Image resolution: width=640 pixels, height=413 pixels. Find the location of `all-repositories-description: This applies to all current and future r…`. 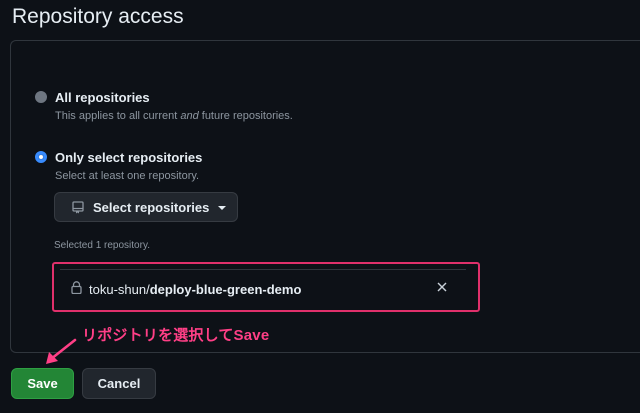

all-repositories-description: This applies to all current and future r… is located at coordinates (174, 116).